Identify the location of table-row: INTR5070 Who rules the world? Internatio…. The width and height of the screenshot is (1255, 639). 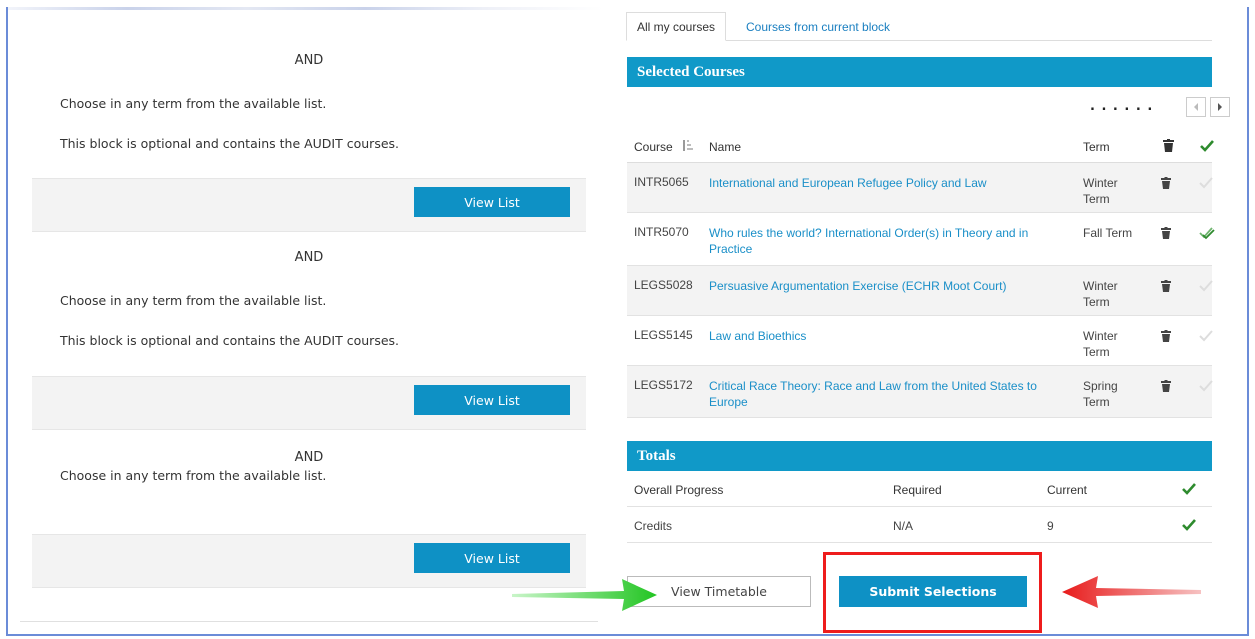
(921, 239).